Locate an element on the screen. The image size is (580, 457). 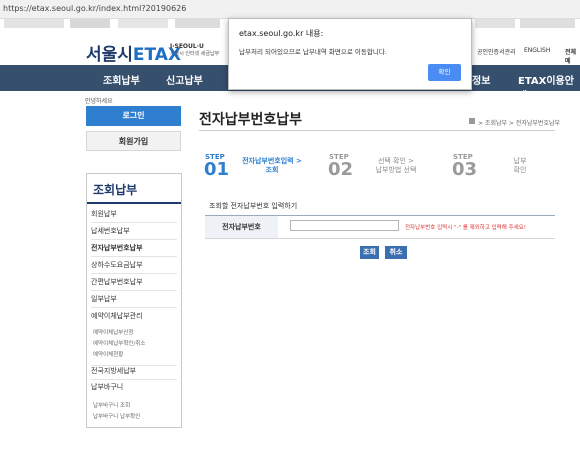
cert-management-link: 공인인증서관리 is located at coordinates (496, 51).